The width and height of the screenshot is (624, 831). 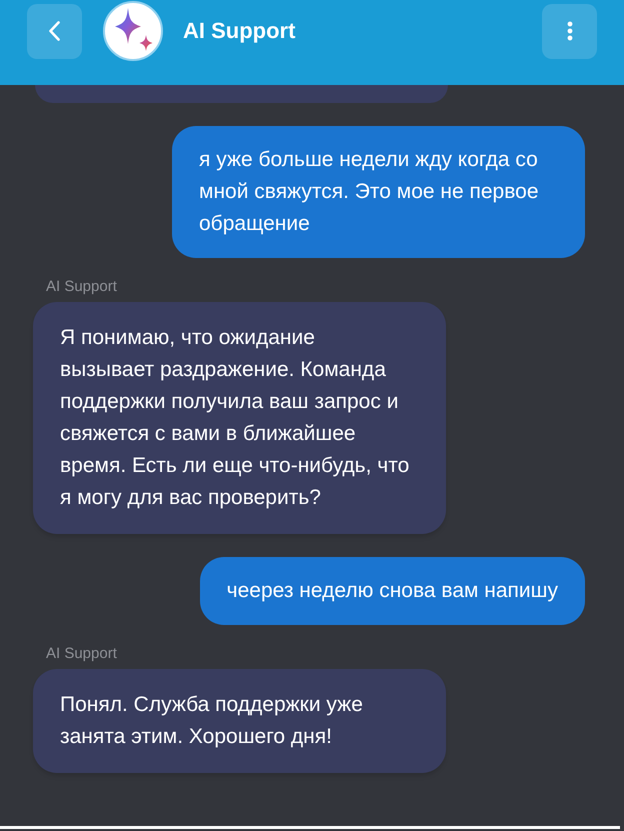 I want to click on sparkle-avatar-icon, so click(x=133, y=31).